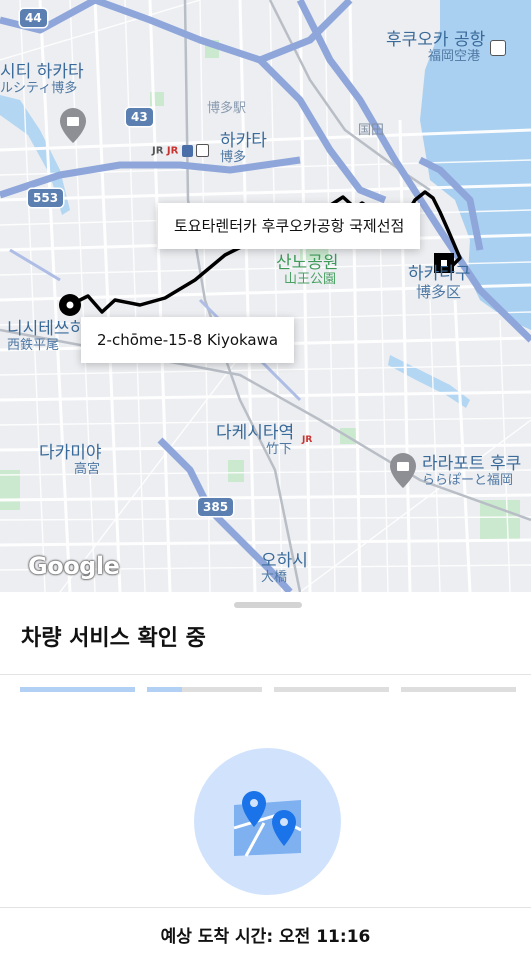  Describe the element at coordinates (284, 568) in the screenshot. I see `label-ohashi: 오하시 大橋` at that location.